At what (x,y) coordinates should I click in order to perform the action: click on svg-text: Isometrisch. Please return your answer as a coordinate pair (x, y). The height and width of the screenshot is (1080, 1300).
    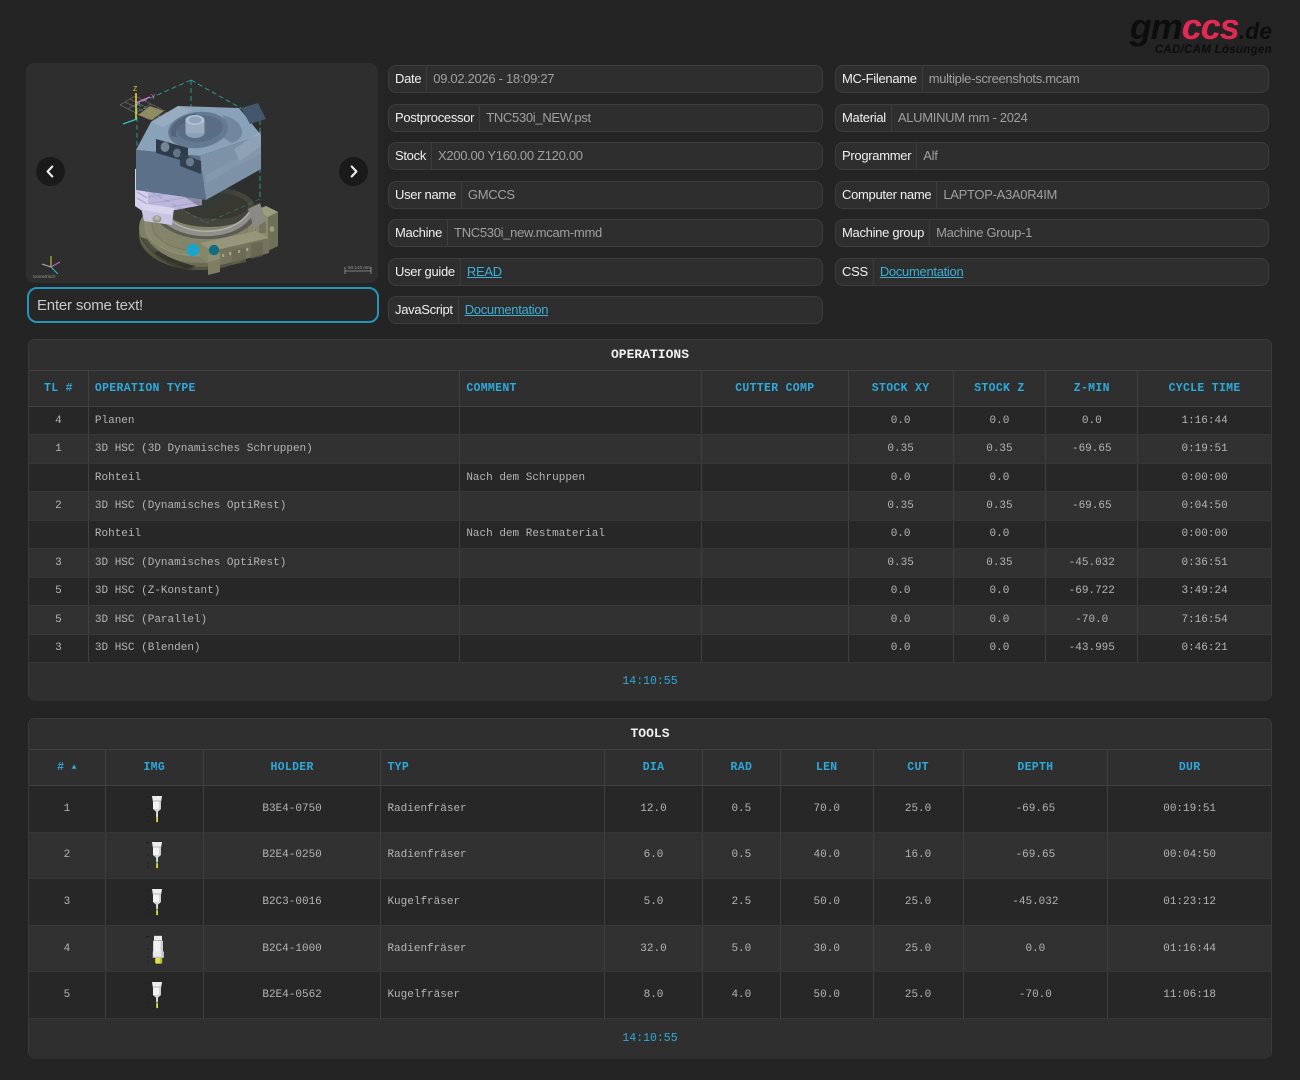
    Looking at the image, I should click on (44, 276).